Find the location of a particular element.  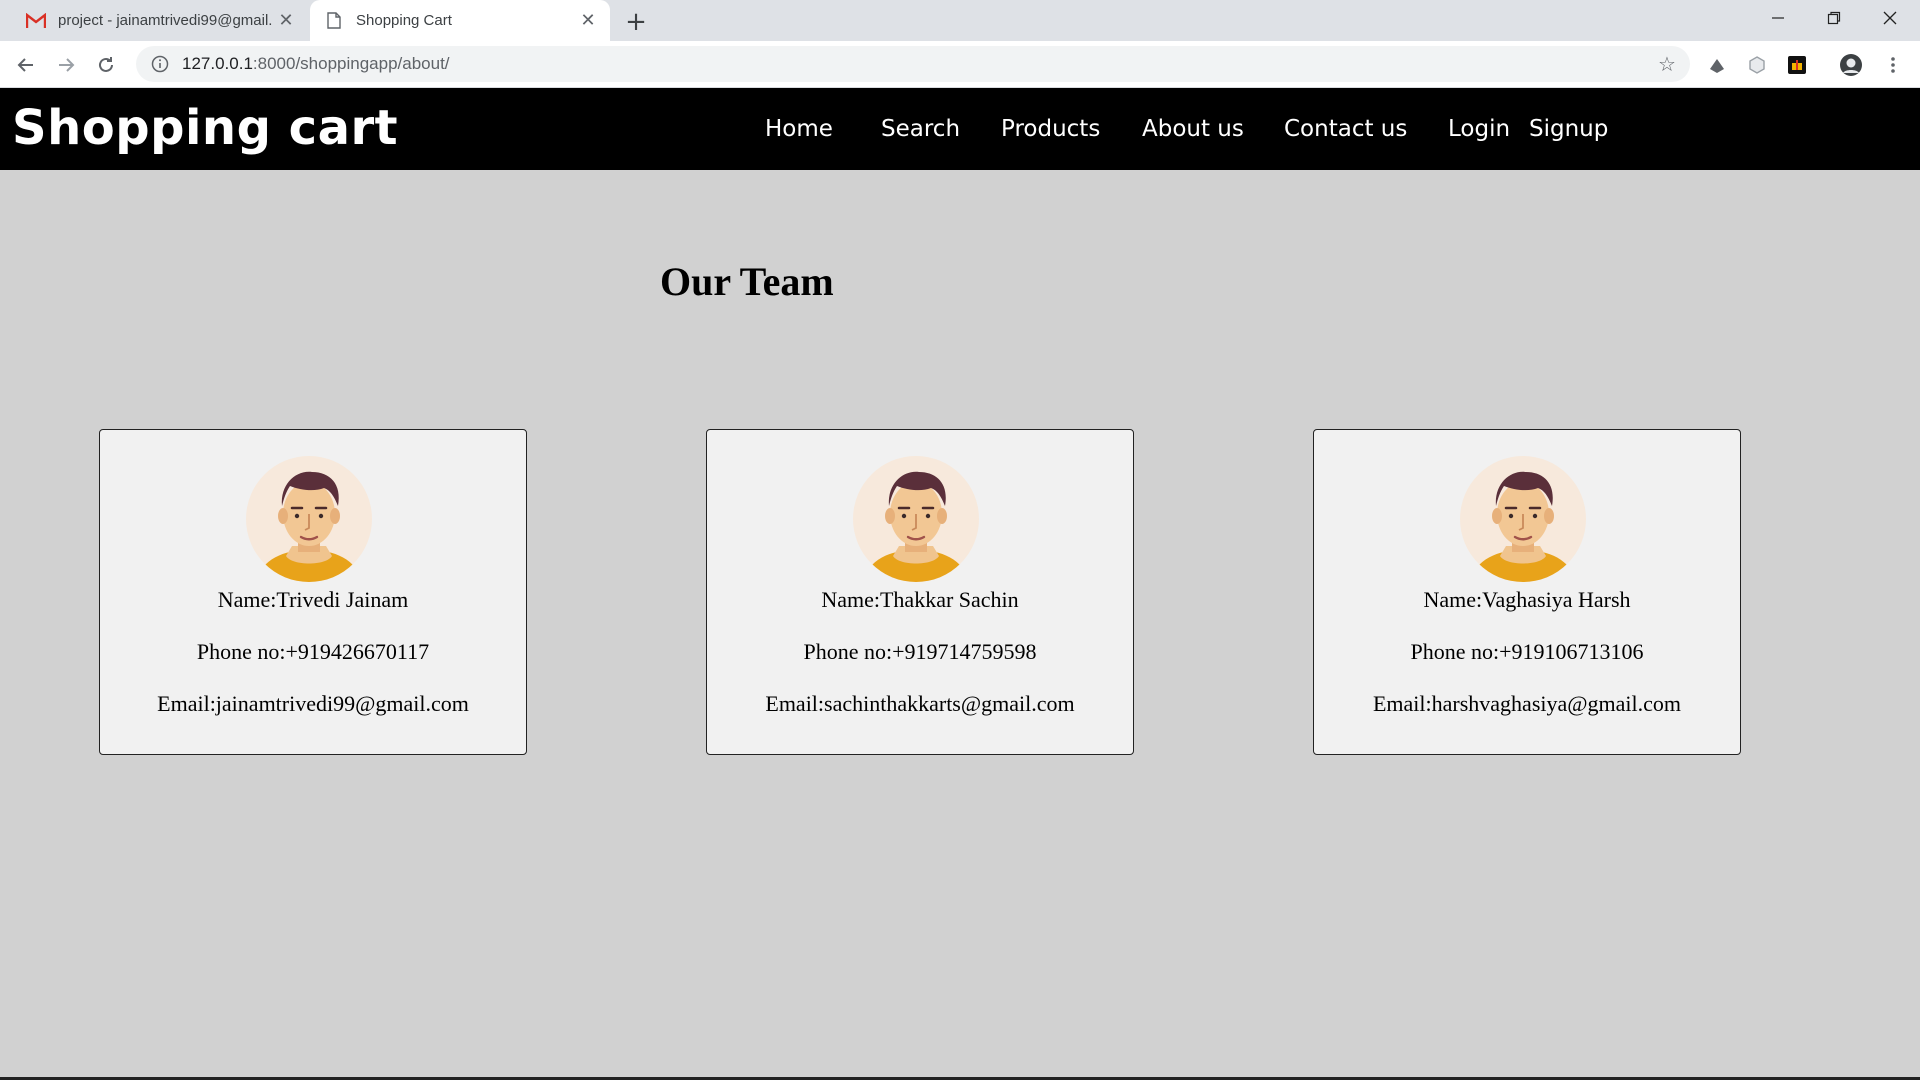

member-email: Email:harshvaghasiya@gmail.com is located at coordinates (1526, 703).